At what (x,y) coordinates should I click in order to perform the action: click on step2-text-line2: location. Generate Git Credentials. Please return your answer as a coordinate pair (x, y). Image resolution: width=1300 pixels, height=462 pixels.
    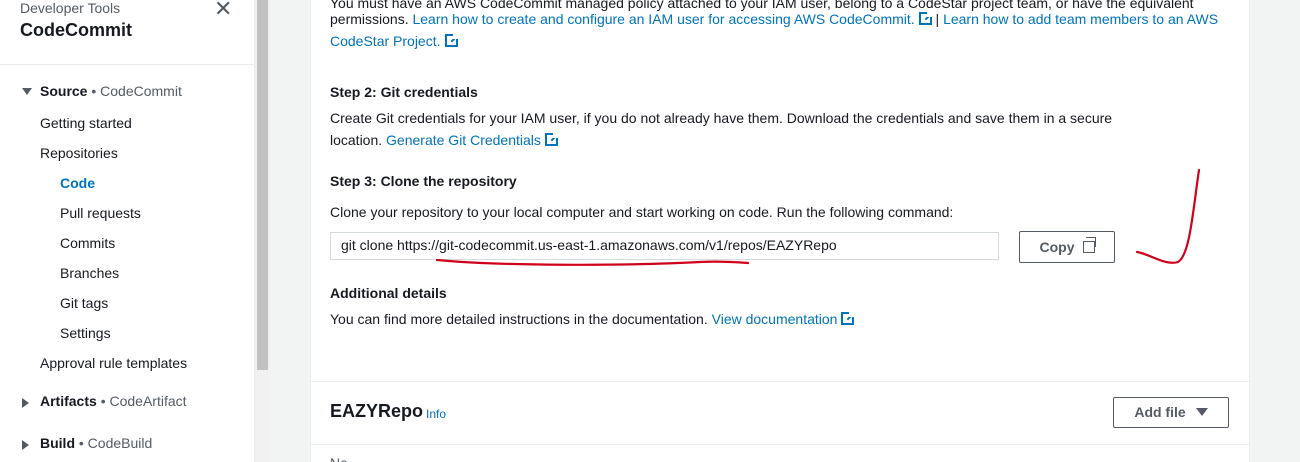
    Looking at the image, I should click on (444, 140).